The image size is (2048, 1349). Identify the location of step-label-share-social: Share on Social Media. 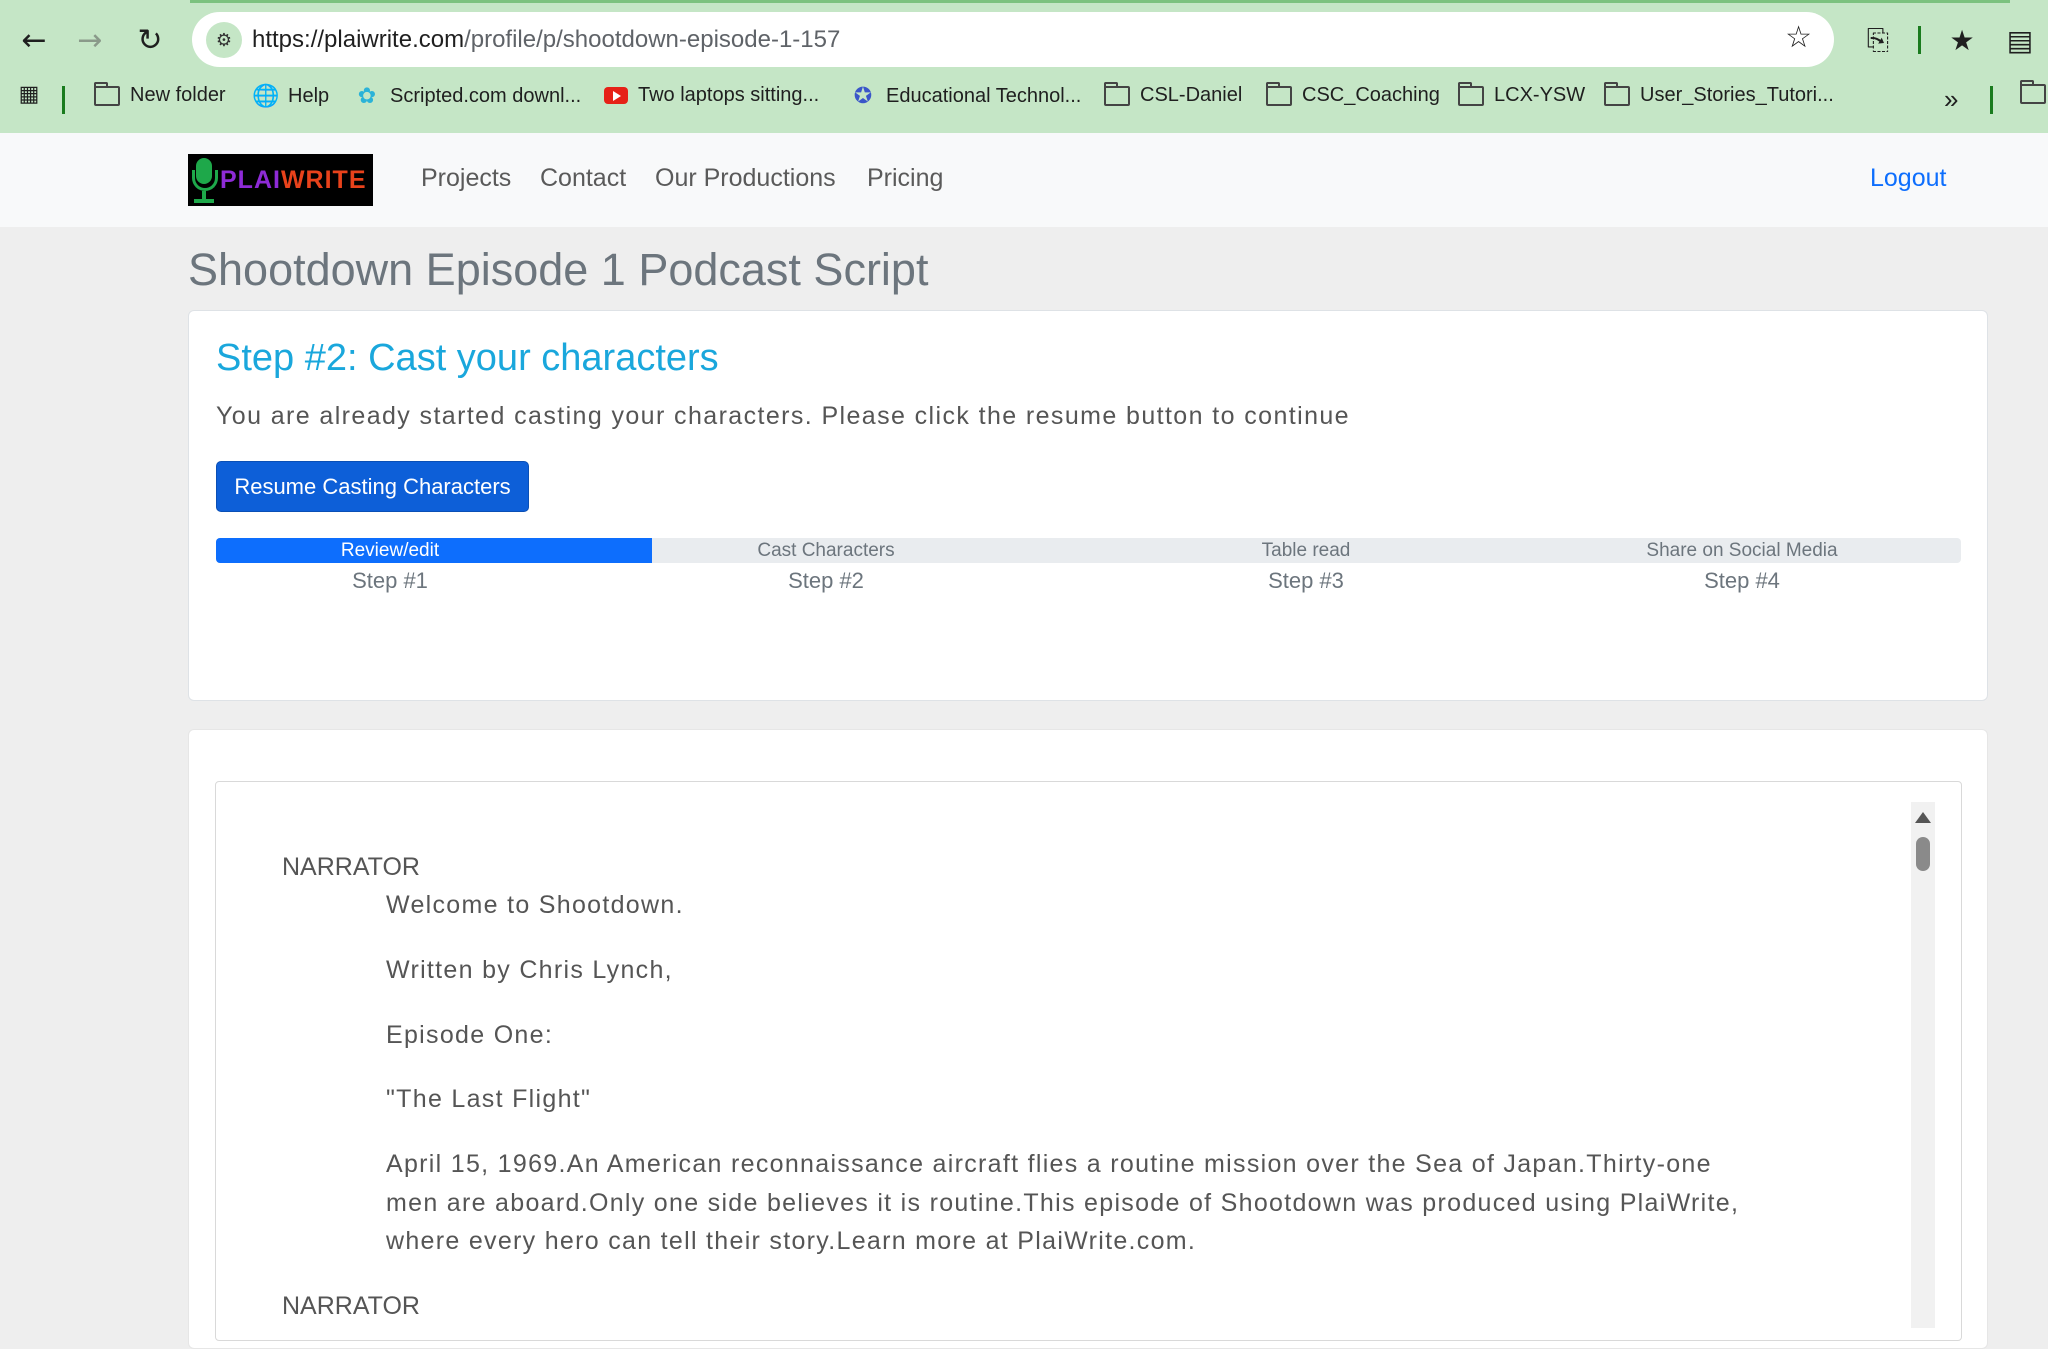
(1742, 550).